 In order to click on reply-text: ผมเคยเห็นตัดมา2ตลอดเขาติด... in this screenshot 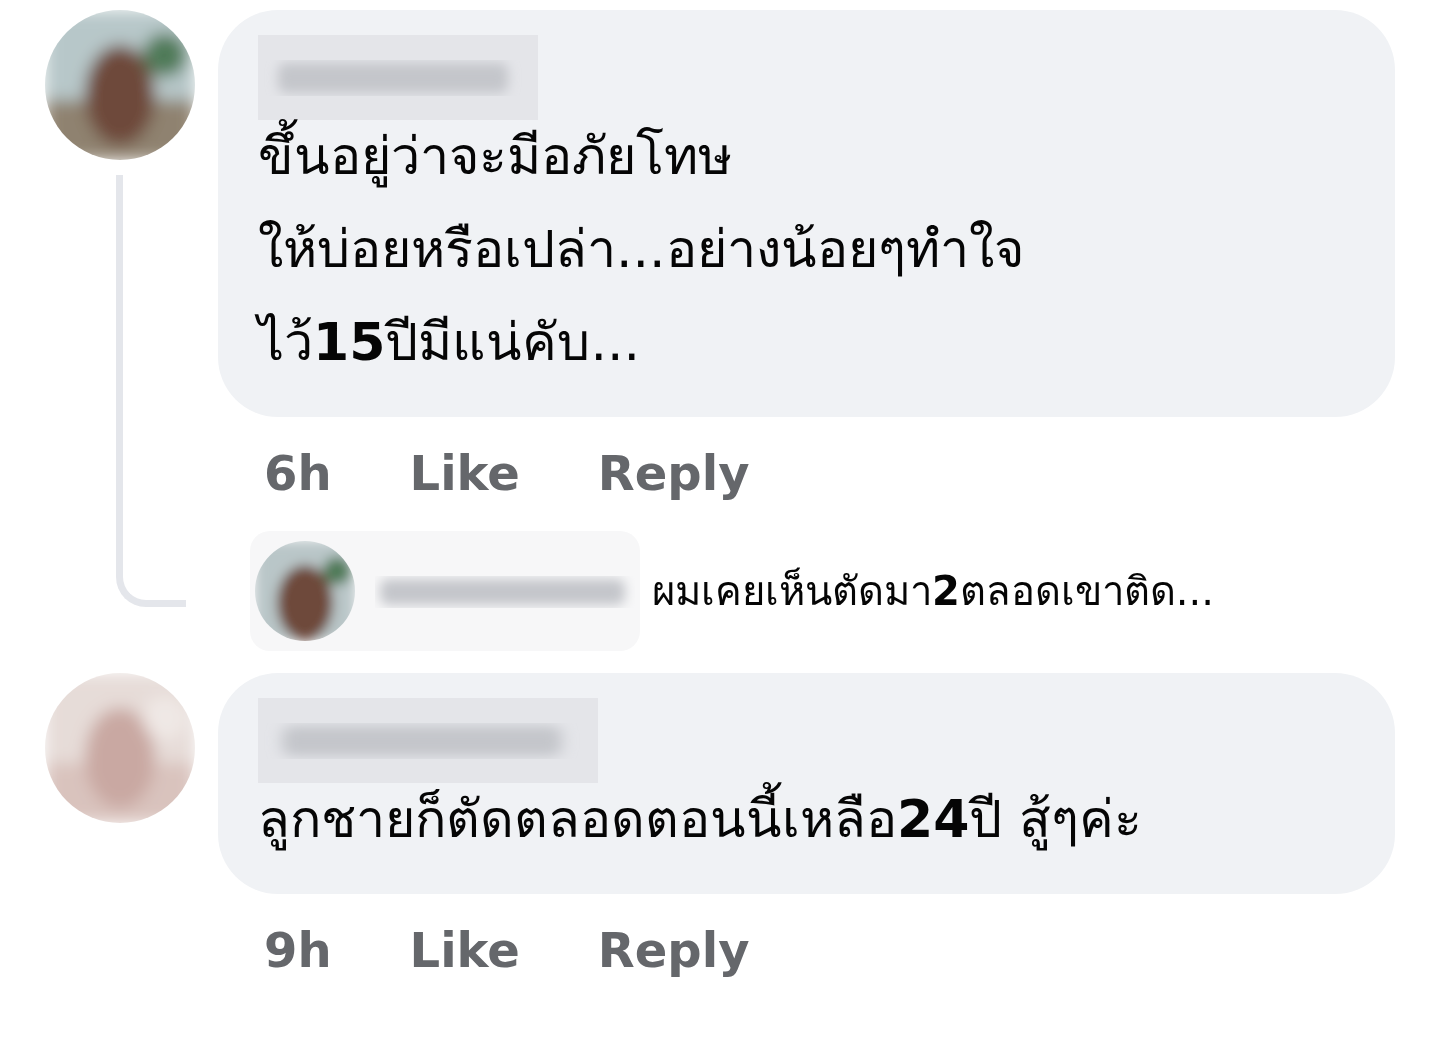, I will do `click(933, 591)`.